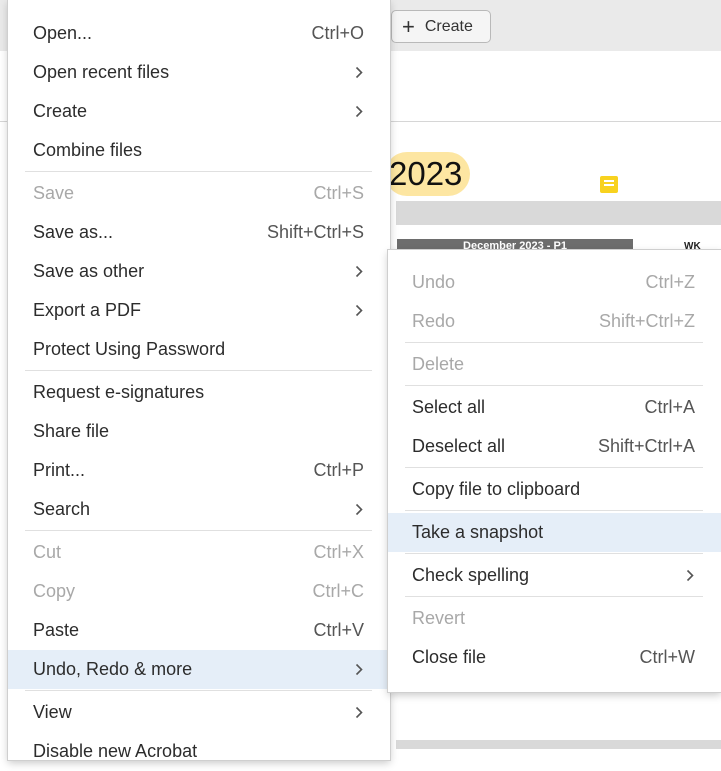 The image size is (721, 771). Describe the element at coordinates (199, 509) in the screenshot. I see `menu-item-search: Search` at that location.